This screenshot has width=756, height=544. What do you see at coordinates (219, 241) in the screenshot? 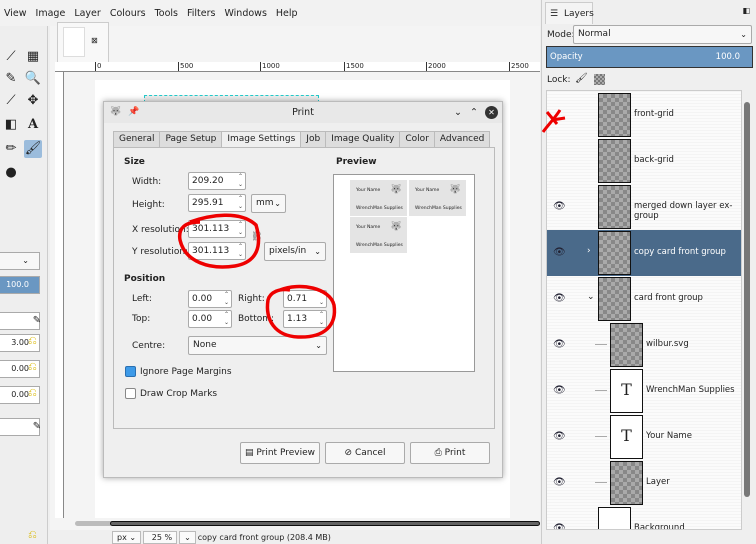
I see `annotation-circle-resolution` at bounding box center [219, 241].